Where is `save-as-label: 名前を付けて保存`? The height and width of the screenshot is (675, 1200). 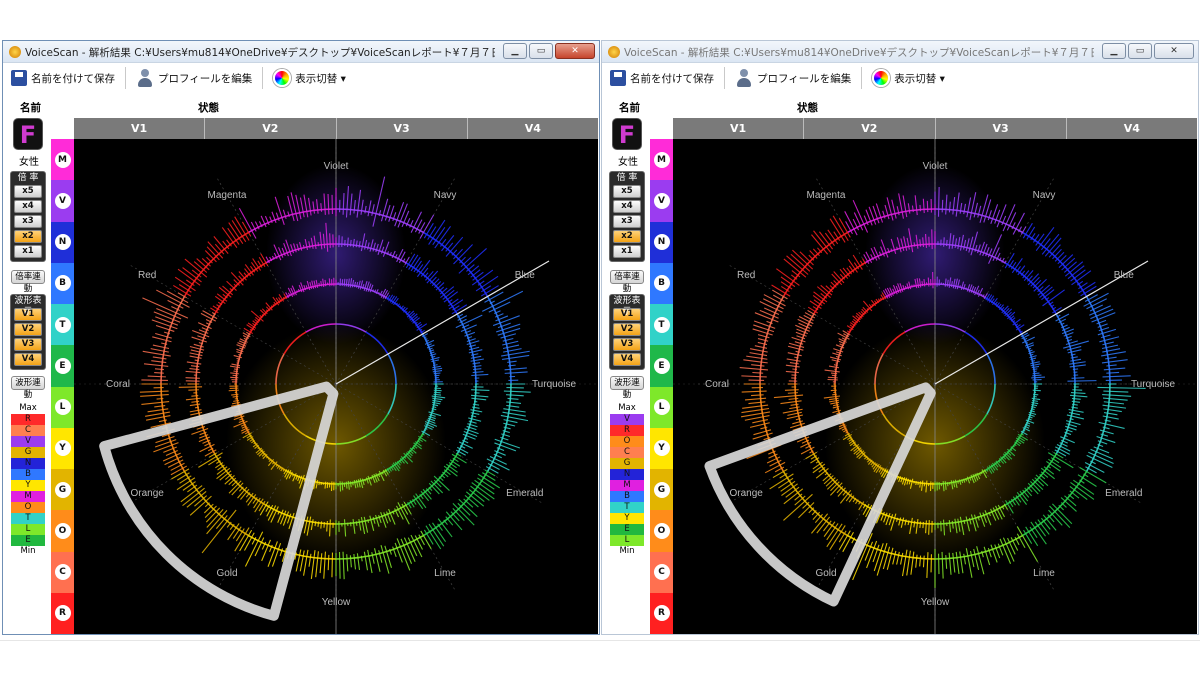 save-as-label: 名前を付けて保存 is located at coordinates (73, 78).